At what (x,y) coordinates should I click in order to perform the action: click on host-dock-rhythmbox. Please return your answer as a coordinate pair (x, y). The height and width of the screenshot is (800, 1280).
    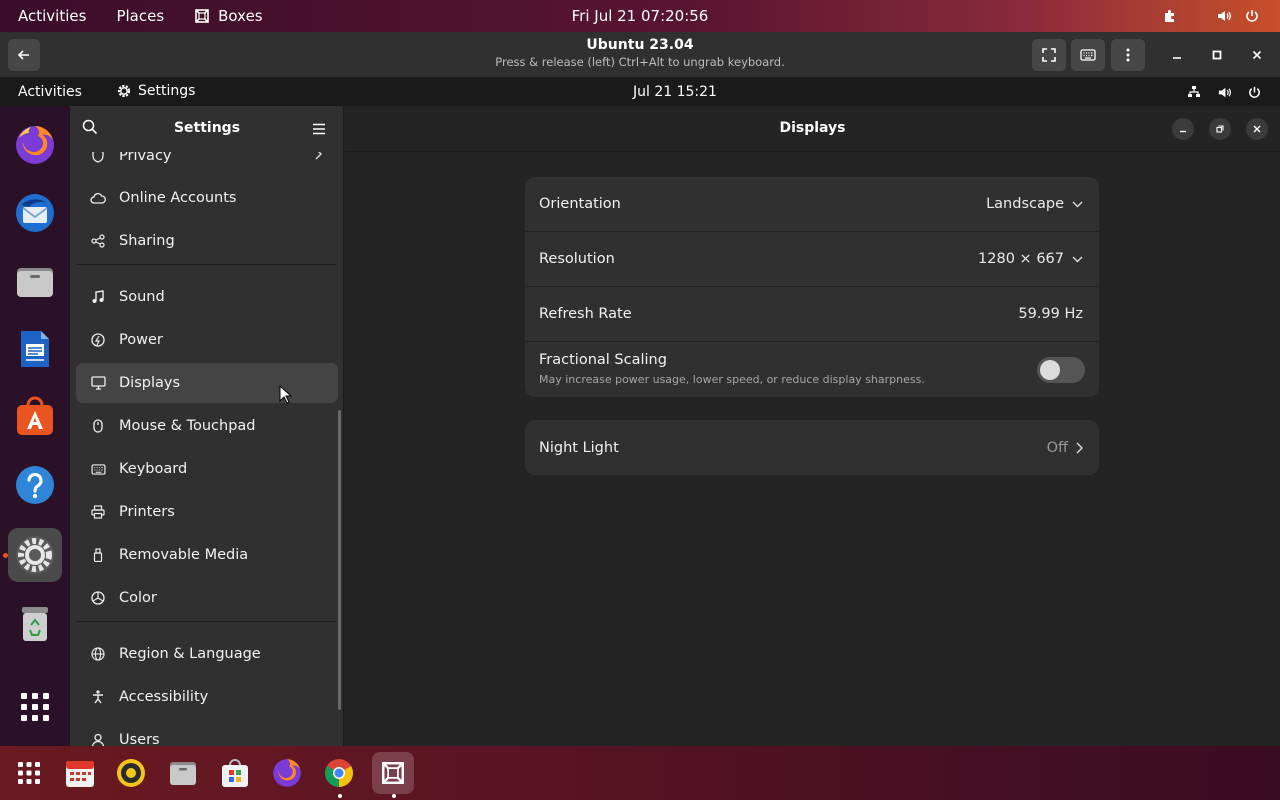
    Looking at the image, I should click on (131, 773).